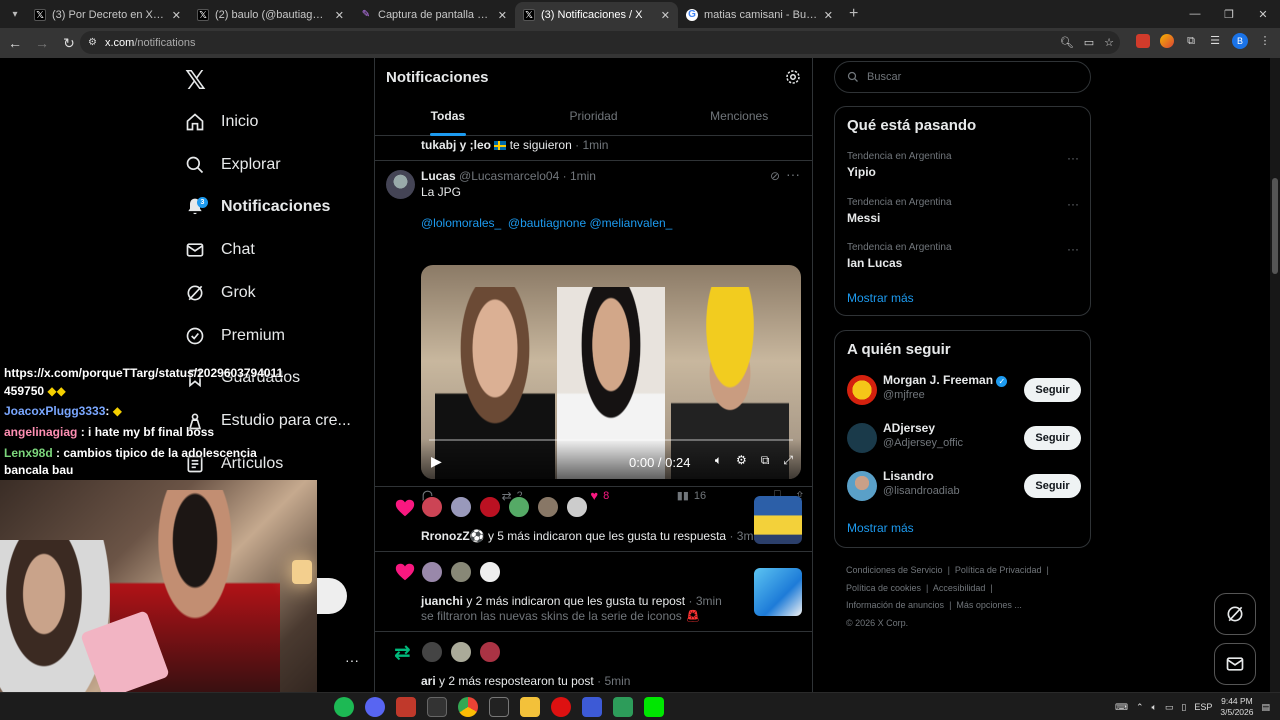  Describe the element at coordinates (561, 707) in the screenshot. I see `opera-icon` at that location.